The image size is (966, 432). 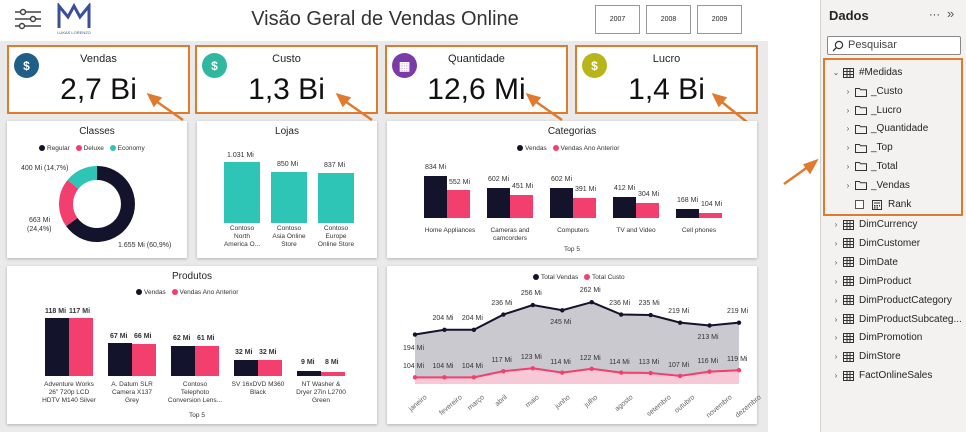 I want to click on vendas-point, so click(x=444, y=329).